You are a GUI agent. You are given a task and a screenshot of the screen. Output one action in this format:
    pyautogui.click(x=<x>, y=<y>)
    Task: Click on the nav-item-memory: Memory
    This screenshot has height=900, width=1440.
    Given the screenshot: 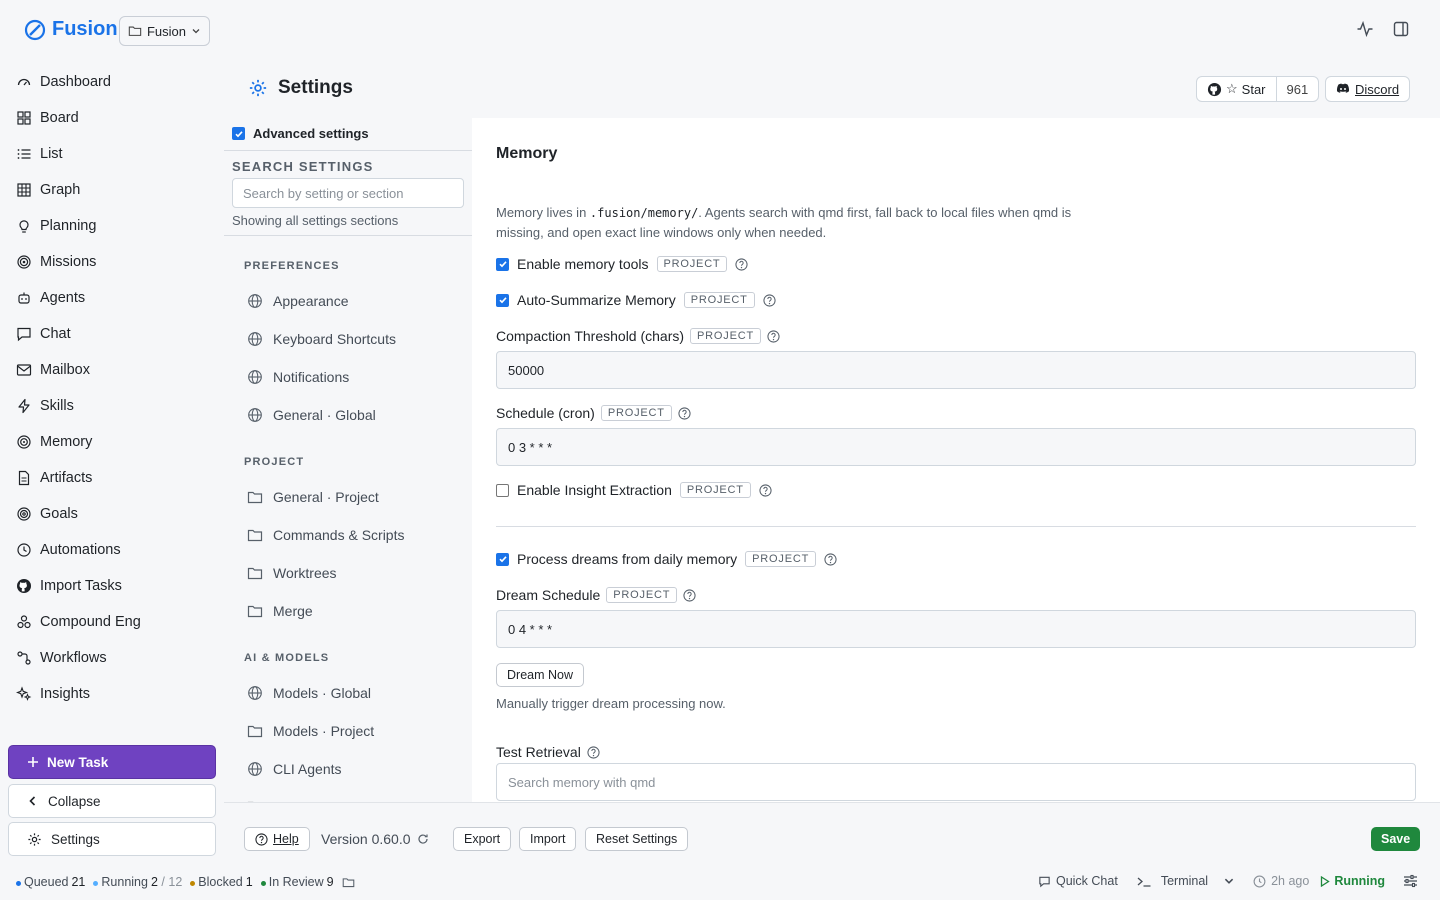 What is the action you would take?
    pyautogui.click(x=116, y=442)
    